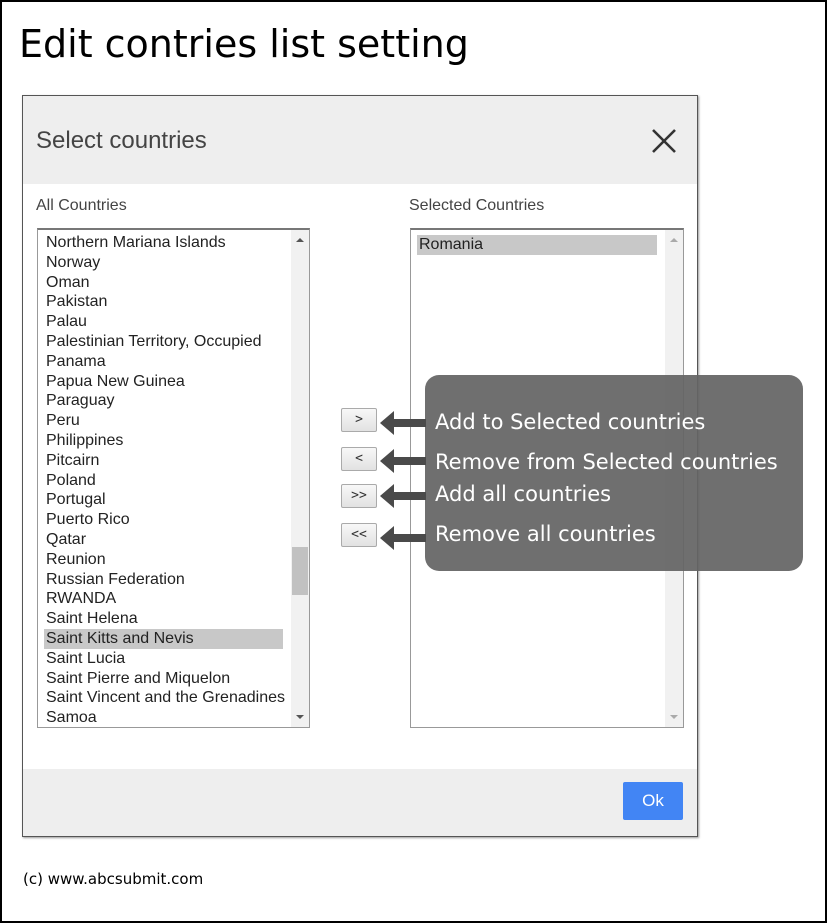 The image size is (827, 923). Describe the element at coordinates (121, 140) in the screenshot. I see `dialog-title: Select countries` at that location.